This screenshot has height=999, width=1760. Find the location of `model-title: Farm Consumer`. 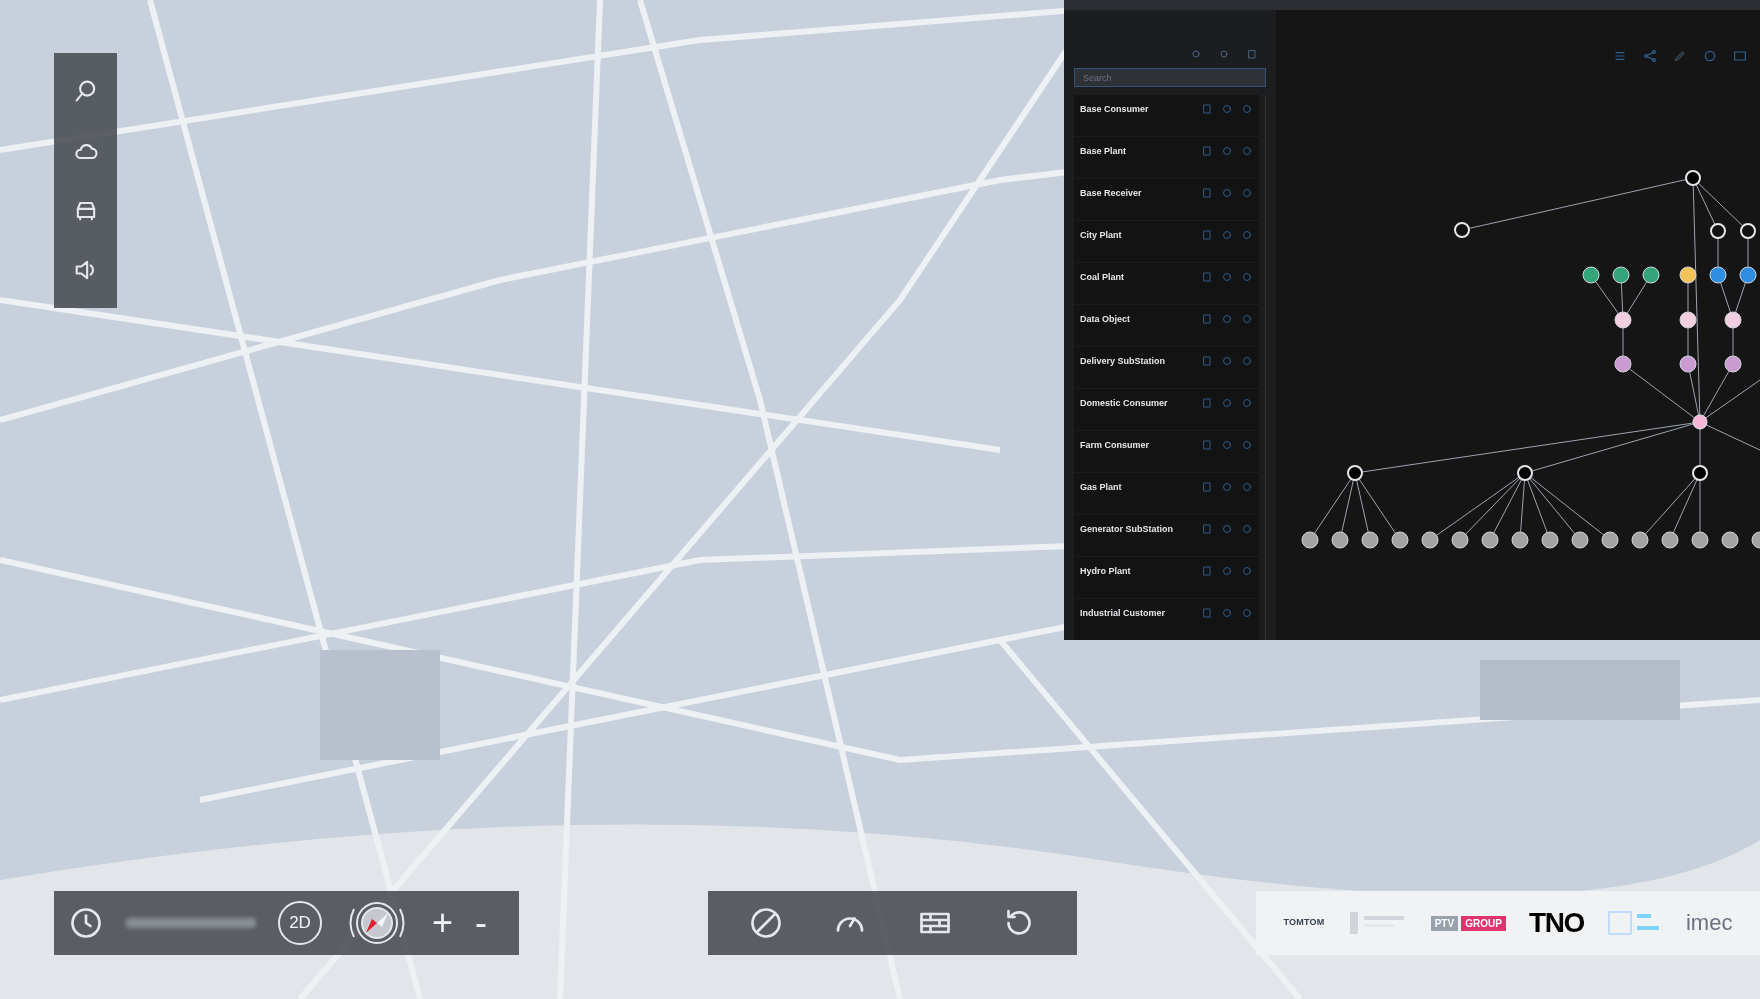

model-title: Farm Consumer is located at coordinates (1115, 445).